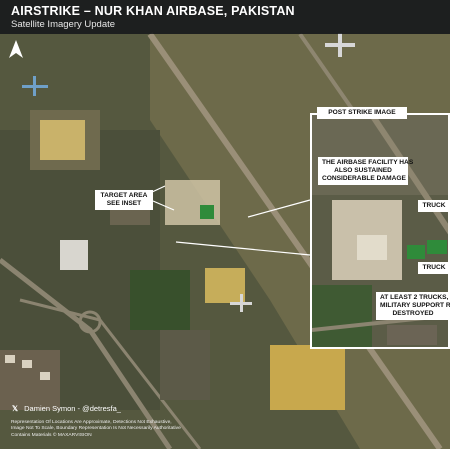 The width and height of the screenshot is (450, 449). Describe the element at coordinates (434, 268) in the screenshot. I see `truck-label-2: TRUCK` at that location.